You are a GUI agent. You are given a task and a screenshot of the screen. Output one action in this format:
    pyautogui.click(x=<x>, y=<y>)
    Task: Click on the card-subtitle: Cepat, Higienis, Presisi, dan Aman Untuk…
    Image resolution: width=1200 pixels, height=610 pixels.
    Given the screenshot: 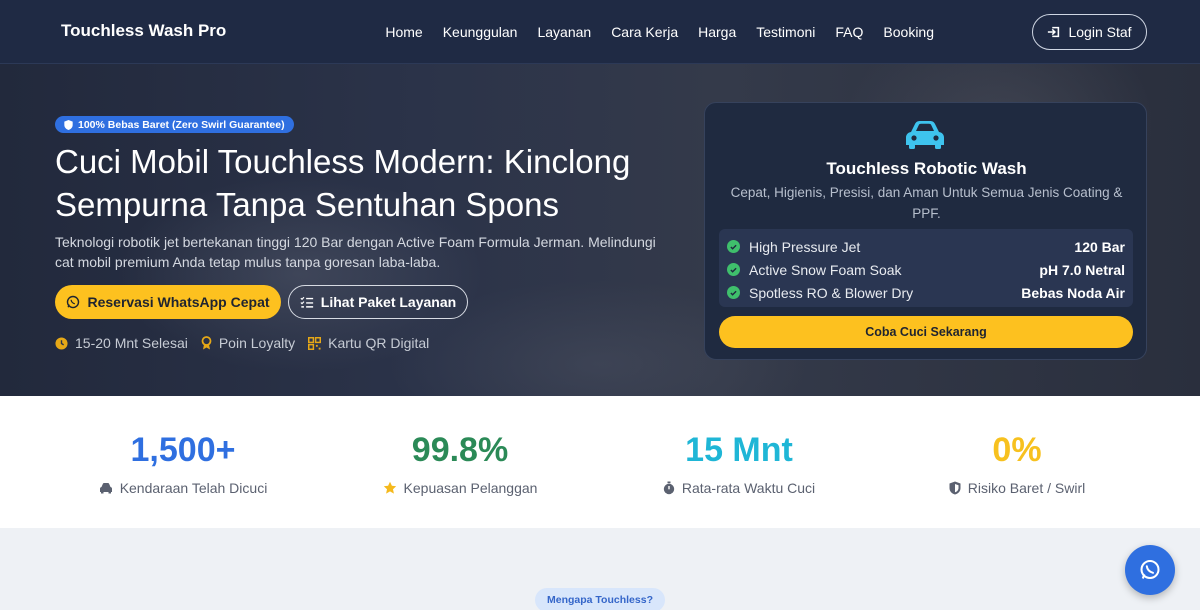 What is the action you would take?
    pyautogui.click(x=926, y=203)
    